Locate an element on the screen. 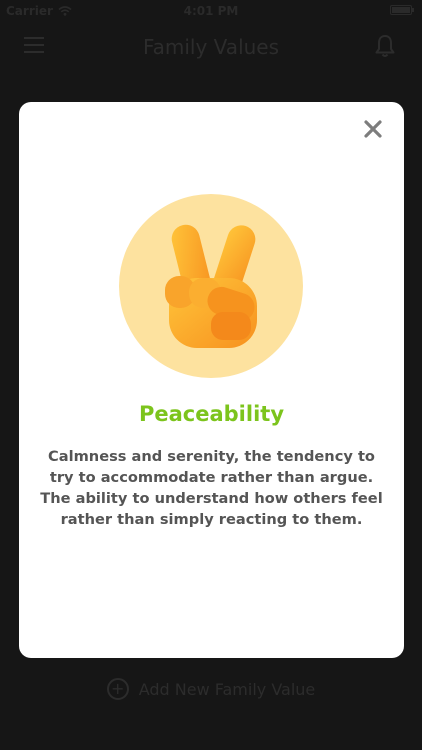 The height and width of the screenshot is (750, 422). victory-hand-icon is located at coordinates (211, 286).